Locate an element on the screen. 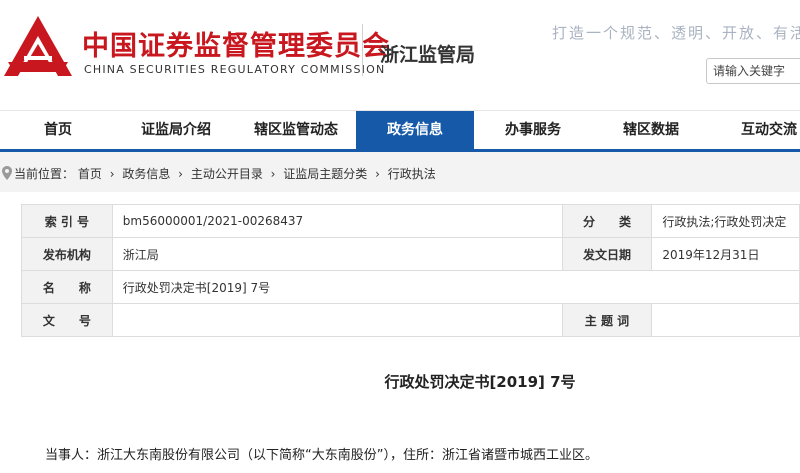  docno-value is located at coordinates (337, 320).